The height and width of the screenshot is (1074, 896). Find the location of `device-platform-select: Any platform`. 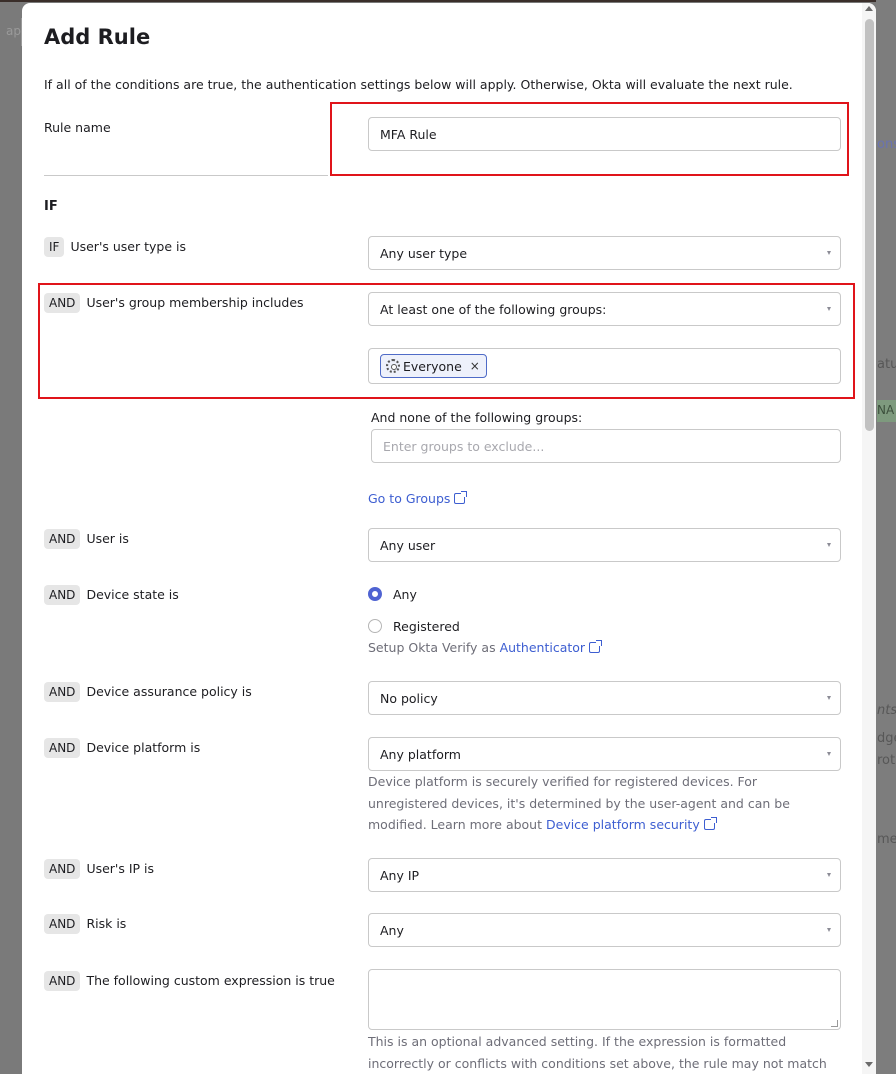

device-platform-select: Any platform is located at coordinates (604, 754).